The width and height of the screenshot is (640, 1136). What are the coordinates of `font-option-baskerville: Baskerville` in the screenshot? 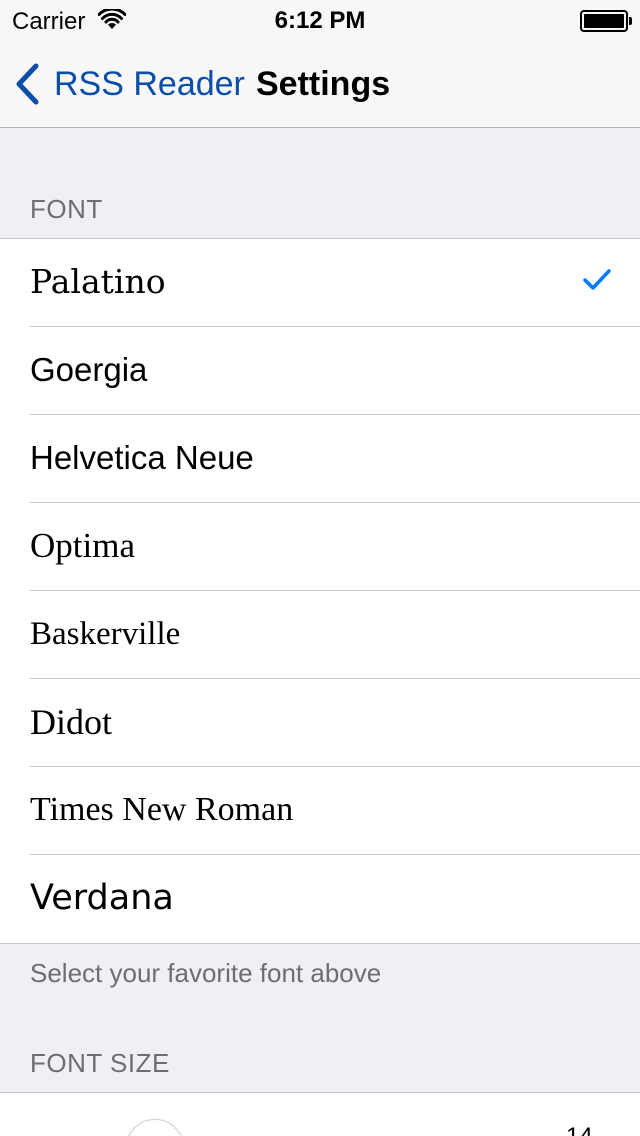 It's located at (320, 635).